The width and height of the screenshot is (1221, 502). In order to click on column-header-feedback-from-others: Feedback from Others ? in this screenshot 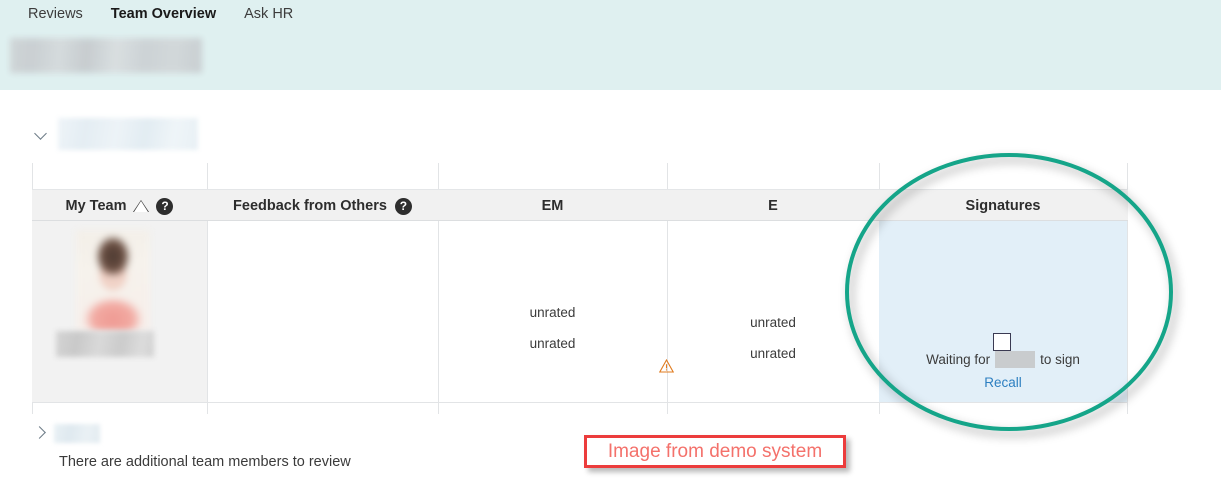, I will do `click(322, 206)`.